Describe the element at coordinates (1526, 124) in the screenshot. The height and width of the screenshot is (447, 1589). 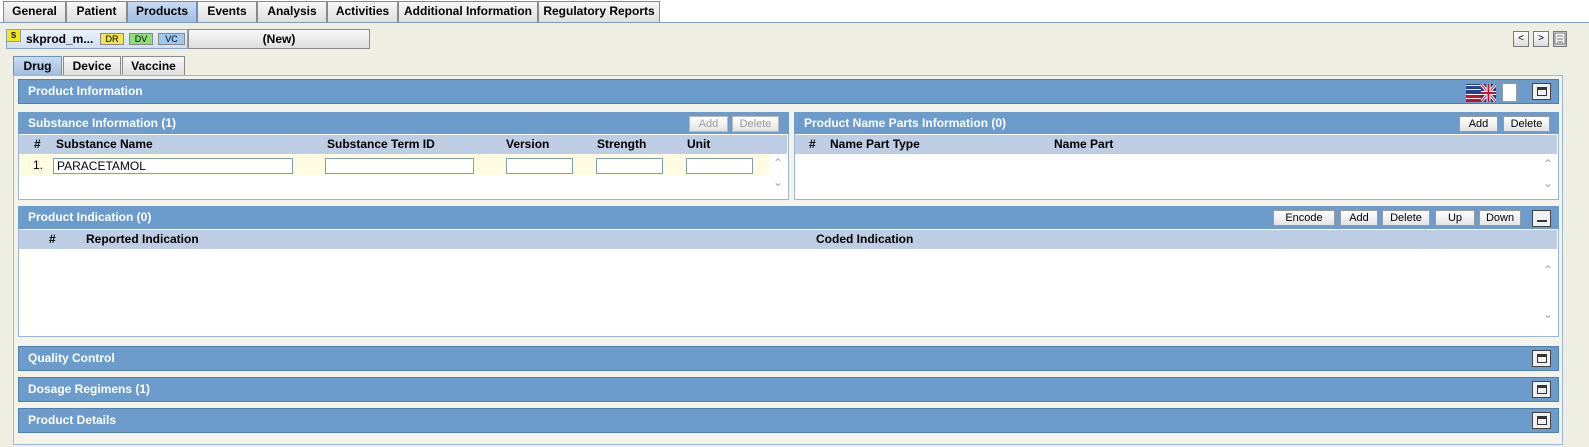
I see `name-parts-delete-button: Delete` at that location.